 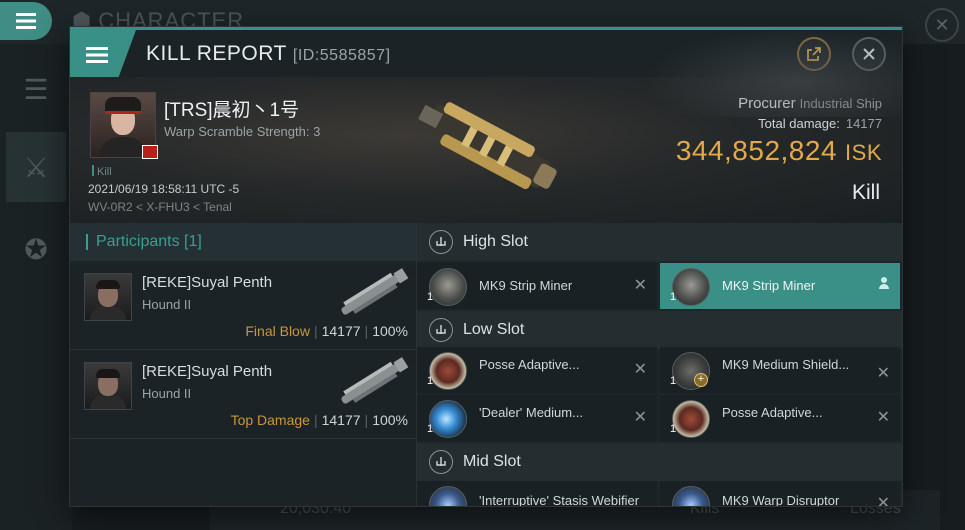 I want to click on low-slot-label: Low Slot, so click(x=494, y=329).